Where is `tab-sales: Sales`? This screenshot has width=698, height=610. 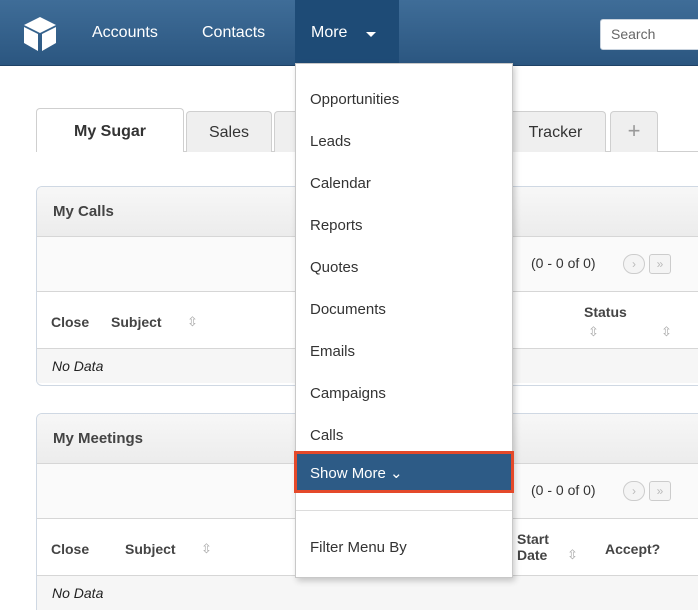
tab-sales: Sales is located at coordinates (229, 131).